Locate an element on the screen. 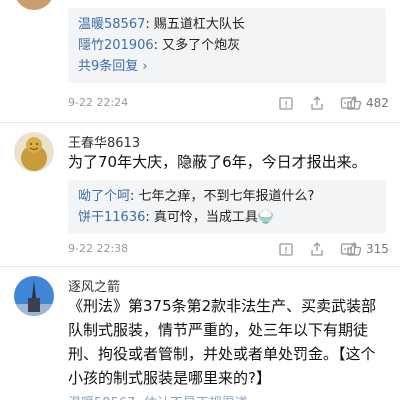  reply-item: 隱竹201906: 又多了个炮灰 is located at coordinates (227, 45).